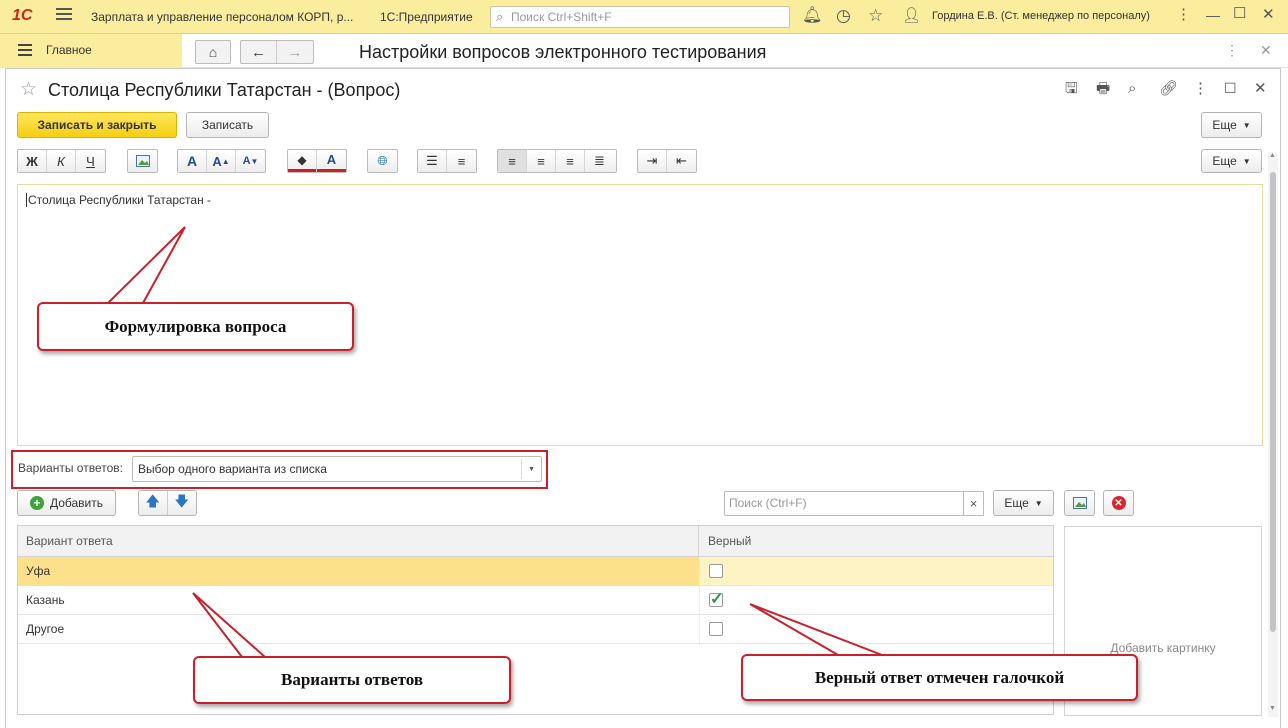 The width and height of the screenshot is (1288, 728). What do you see at coordinates (195, 326) in the screenshot?
I see `callout-question: Формулировка вопроса` at bounding box center [195, 326].